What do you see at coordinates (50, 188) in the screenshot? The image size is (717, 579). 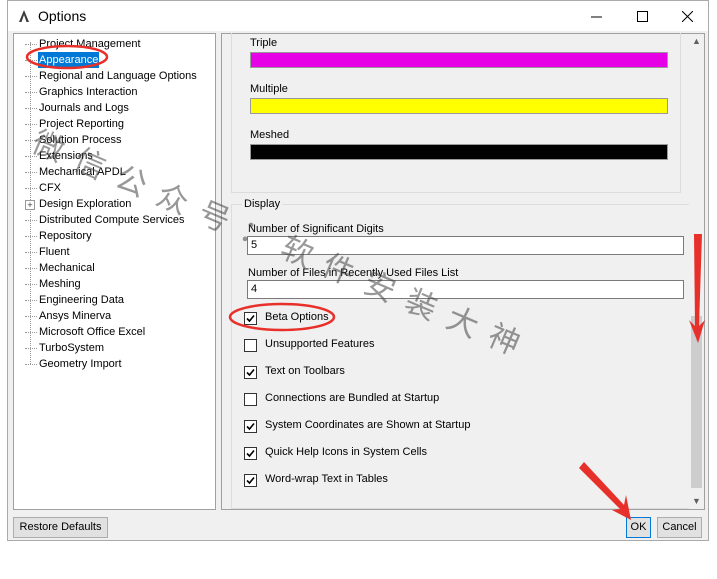 I see `tree-item-label: CFX` at bounding box center [50, 188].